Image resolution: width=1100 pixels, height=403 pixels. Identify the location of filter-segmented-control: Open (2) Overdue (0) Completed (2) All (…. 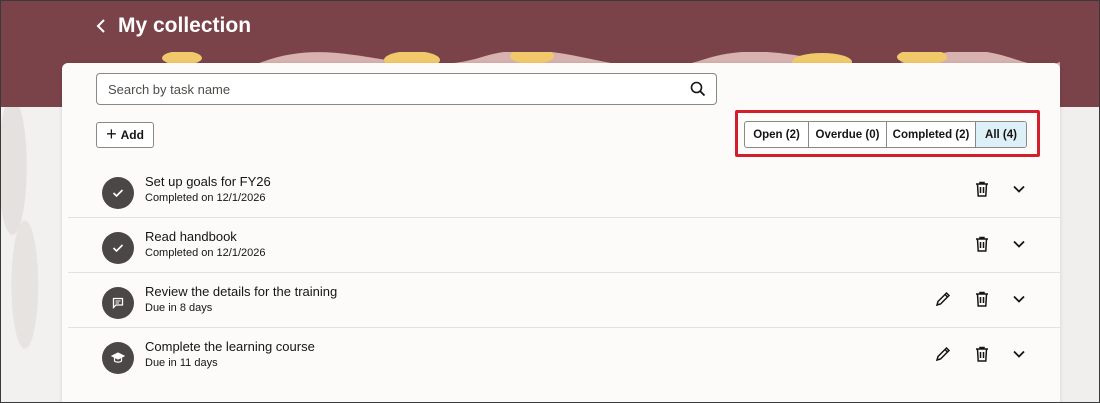
(885, 134).